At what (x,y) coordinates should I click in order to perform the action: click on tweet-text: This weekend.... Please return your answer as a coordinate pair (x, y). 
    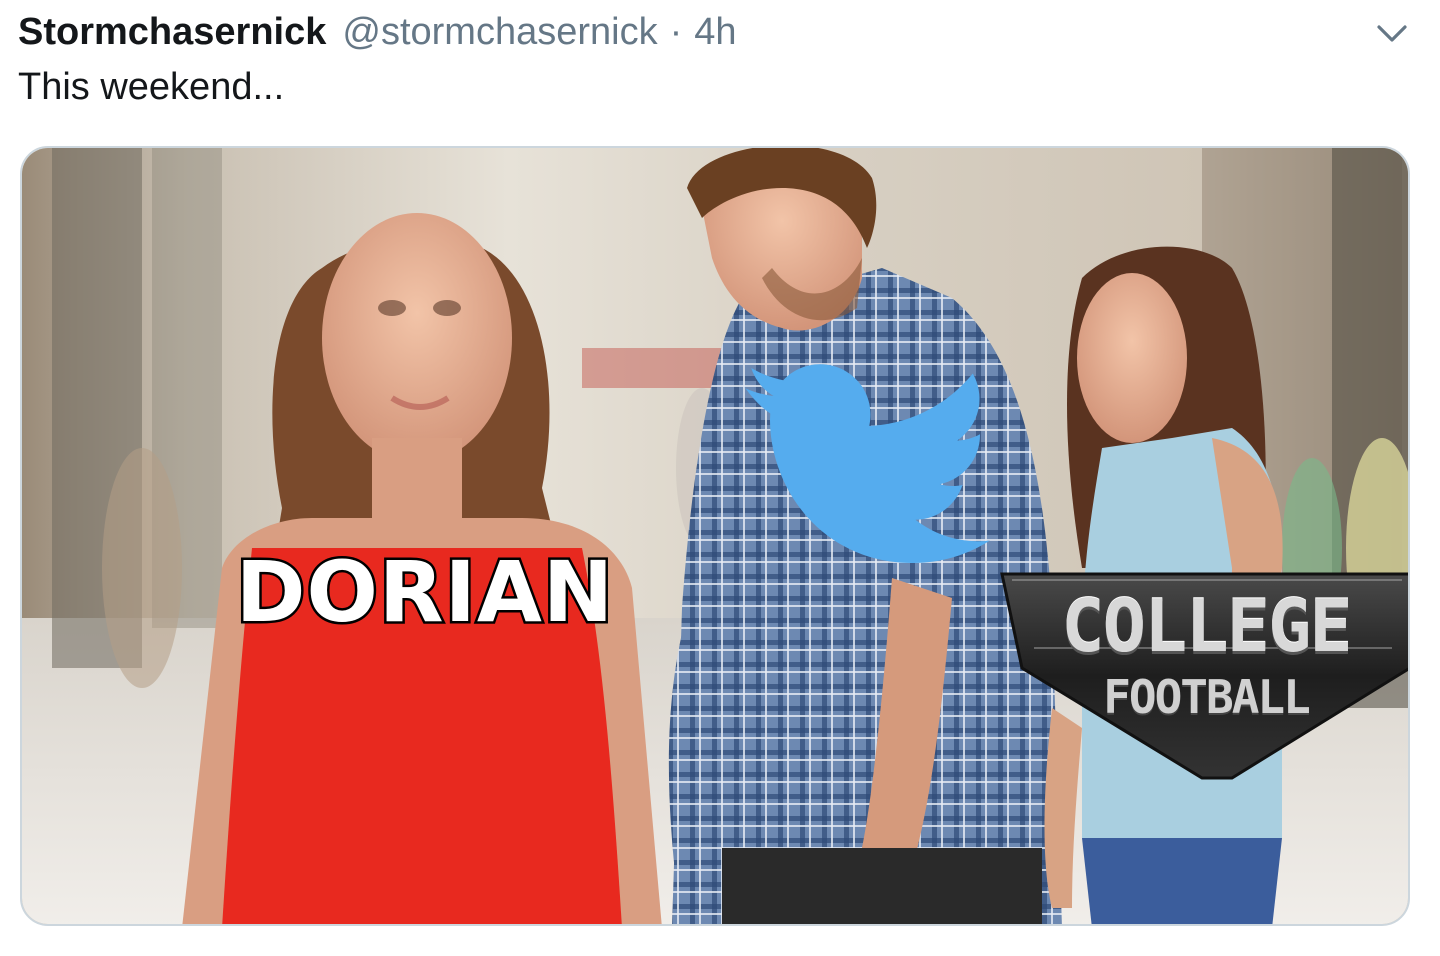
    Looking at the image, I should click on (151, 87).